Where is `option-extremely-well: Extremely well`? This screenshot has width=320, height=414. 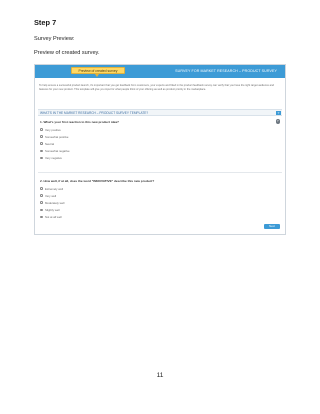 option-extremely-well: Extremely well is located at coordinates (52, 188).